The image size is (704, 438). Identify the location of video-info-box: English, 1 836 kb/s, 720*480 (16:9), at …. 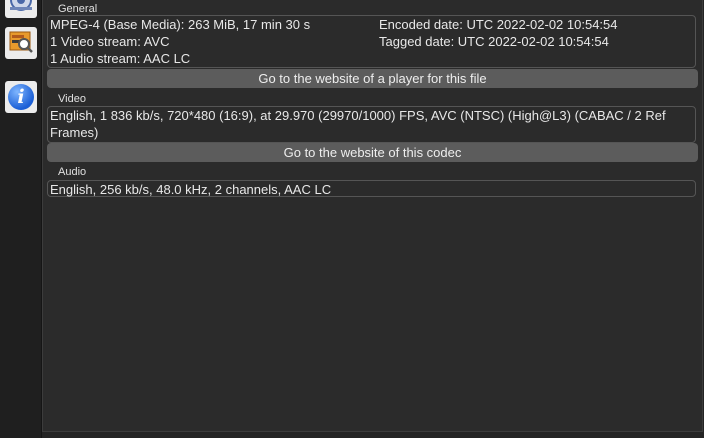
(371, 124).